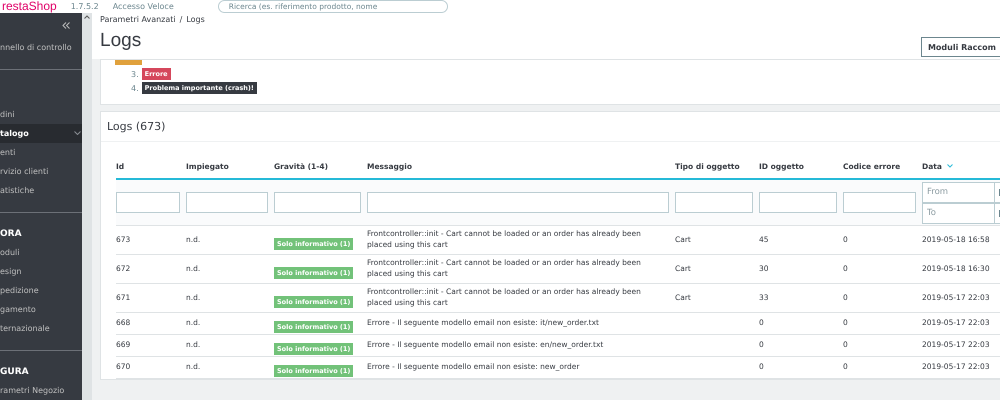 The height and width of the screenshot is (400, 1000). Describe the element at coordinates (550, 127) in the screenshot. I see `card-title: Logs (673)` at that location.